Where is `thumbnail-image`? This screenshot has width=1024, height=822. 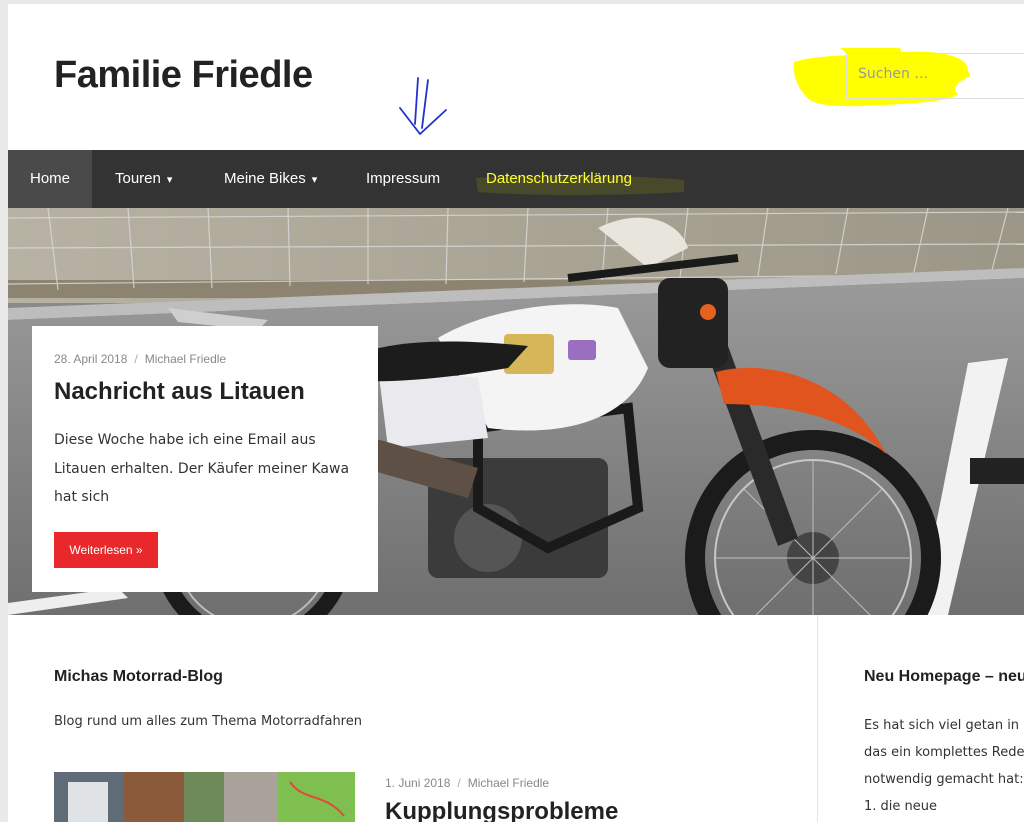
thumbnail-image is located at coordinates (204, 797).